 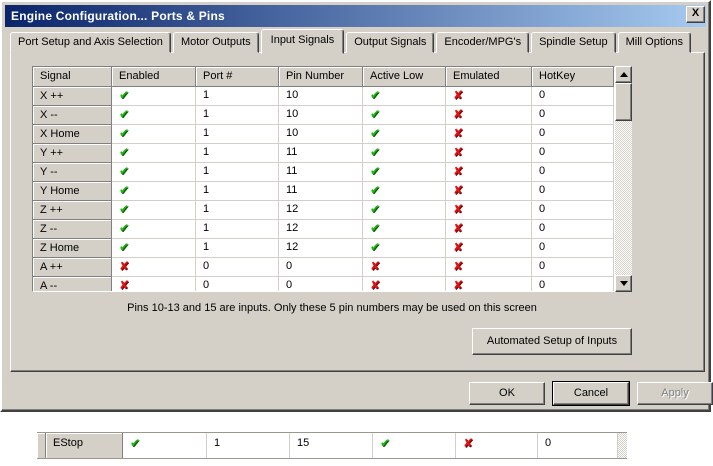 I want to click on tab-port-setup-and-axis-selection: Port Setup and Axis Selection, so click(x=90, y=42).